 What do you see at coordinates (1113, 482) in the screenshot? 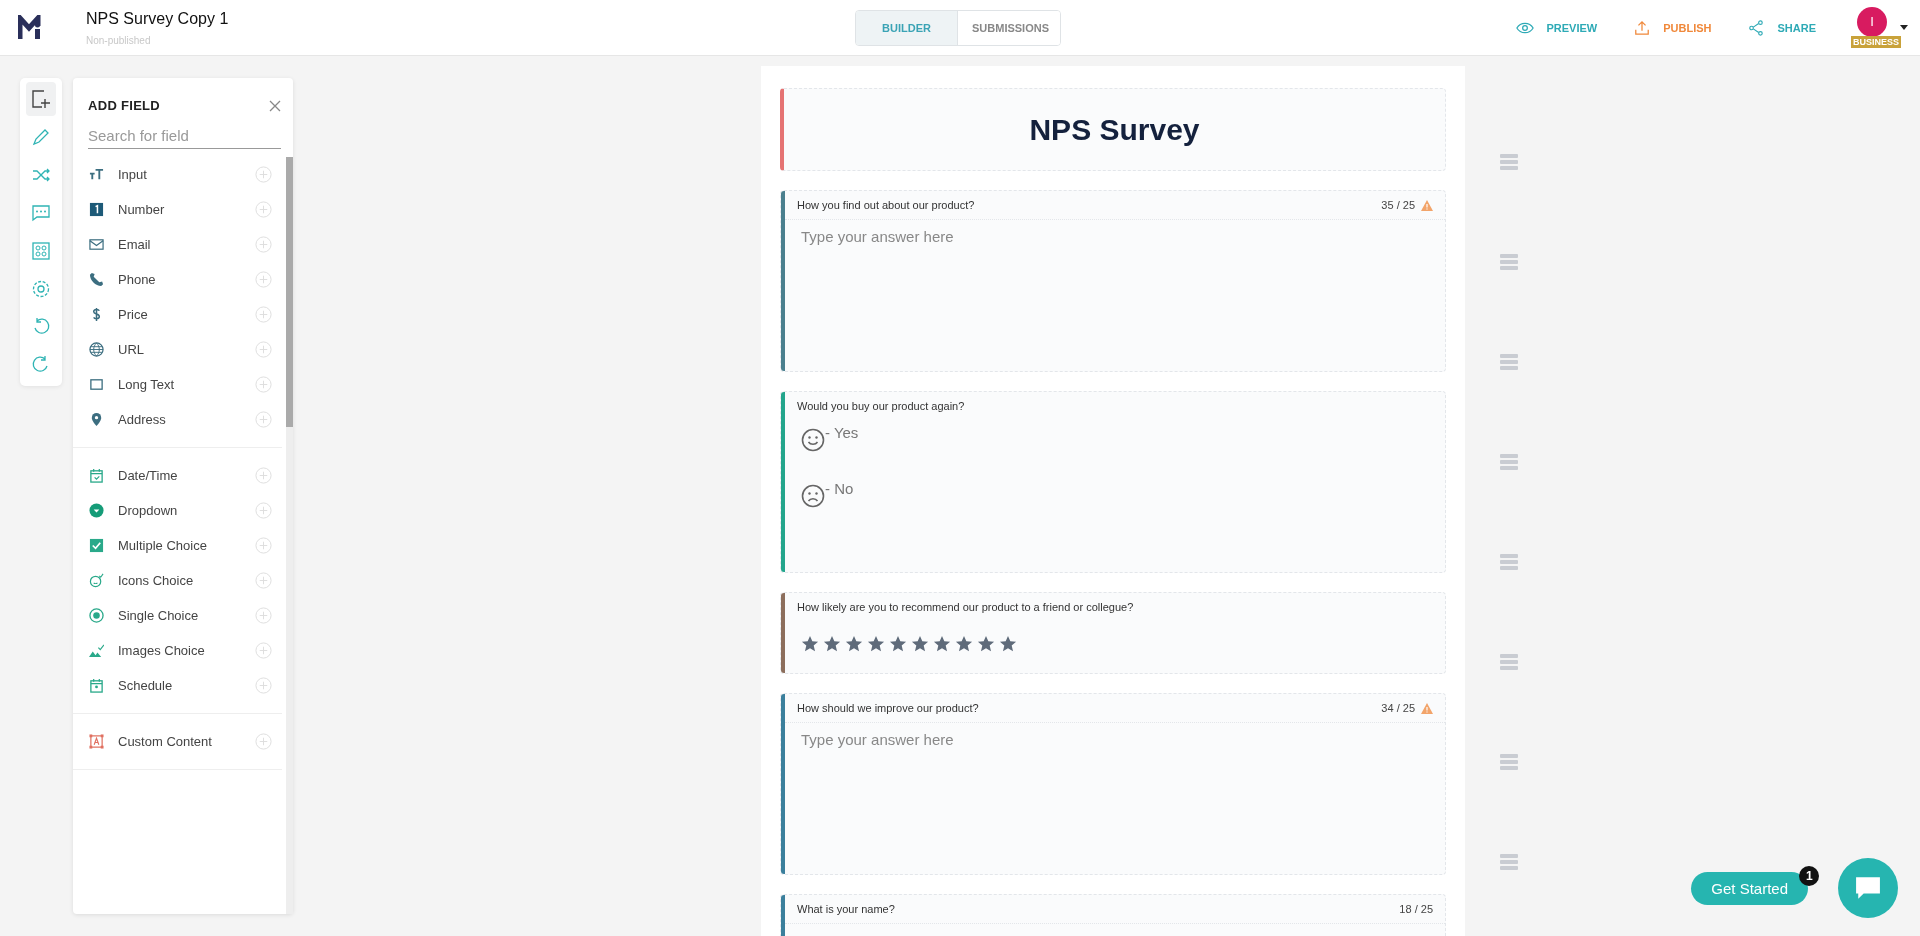
I see `question-card: Would you buy our product again? - Yes - No` at bounding box center [1113, 482].